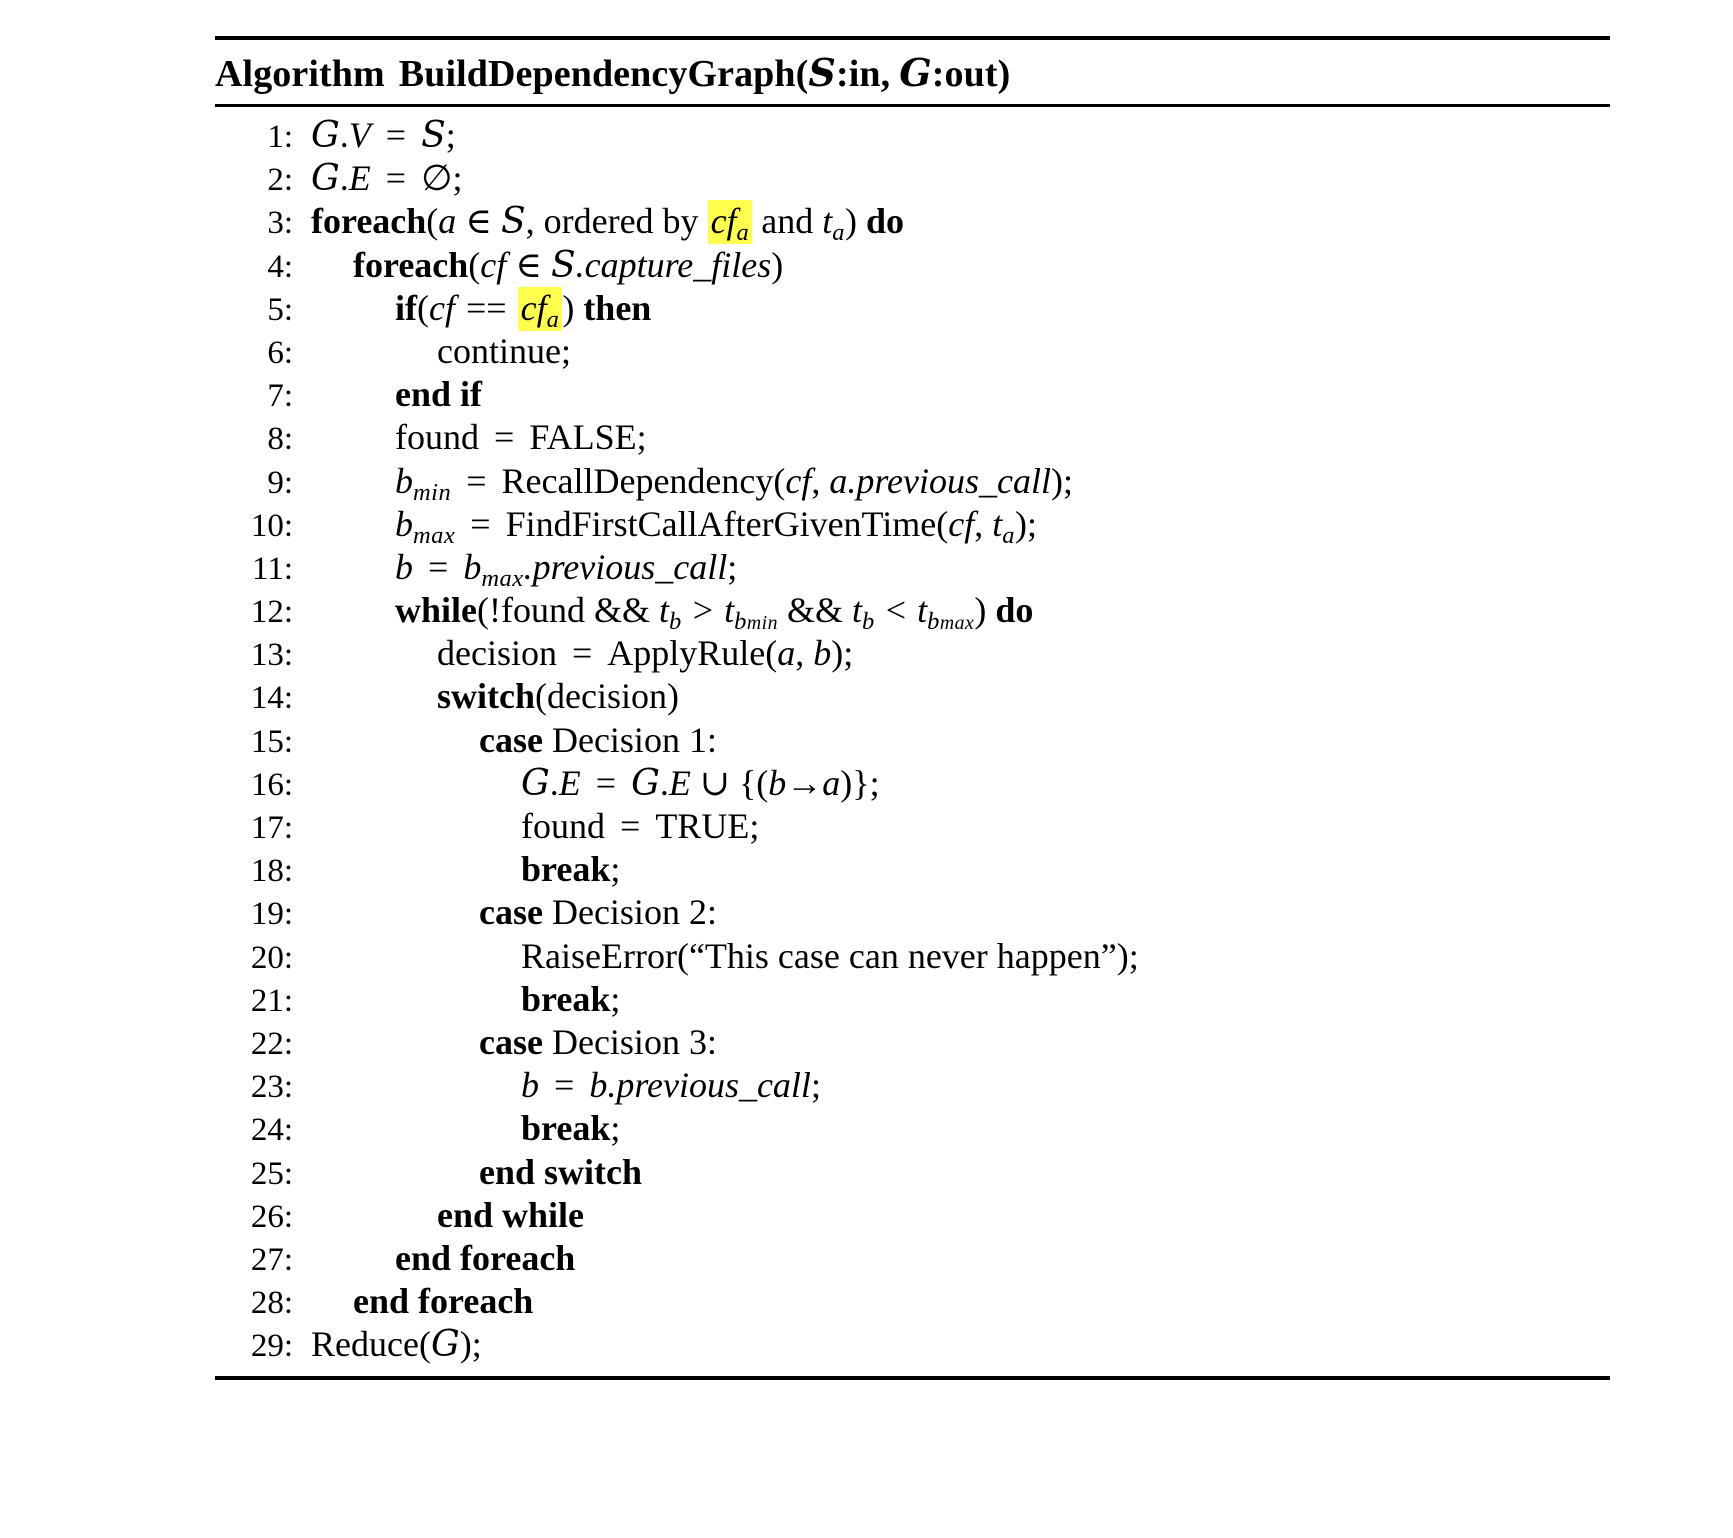 The width and height of the screenshot is (1733, 1538). Describe the element at coordinates (369, 221) in the screenshot. I see `keyword-foreach: foreach` at that location.